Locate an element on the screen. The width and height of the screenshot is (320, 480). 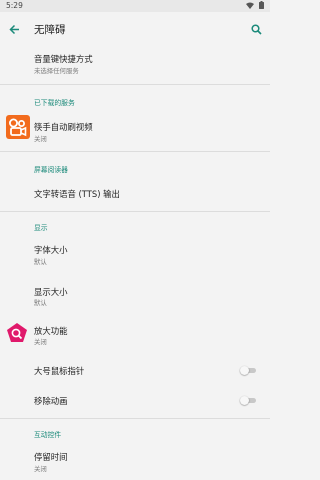
list-item-dwell: 停留时间 关闭 is located at coordinates (135, 461).